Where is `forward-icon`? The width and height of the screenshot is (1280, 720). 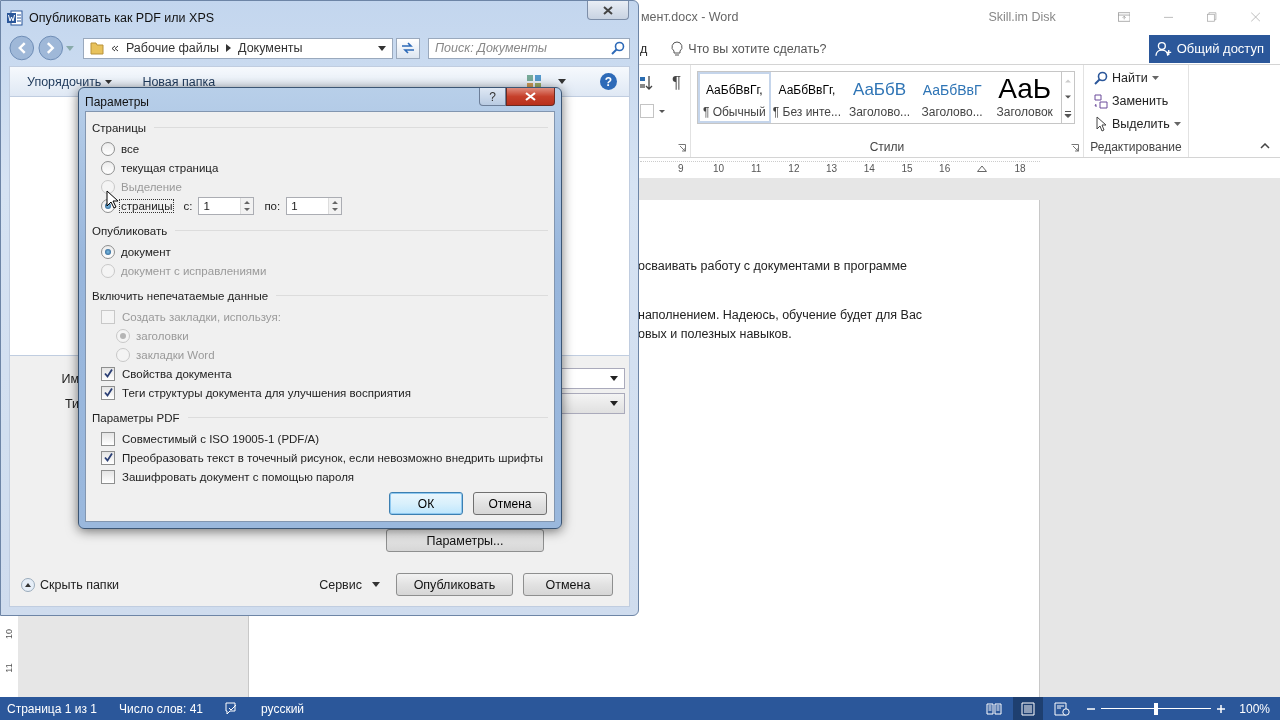 forward-icon is located at coordinates (50, 48).